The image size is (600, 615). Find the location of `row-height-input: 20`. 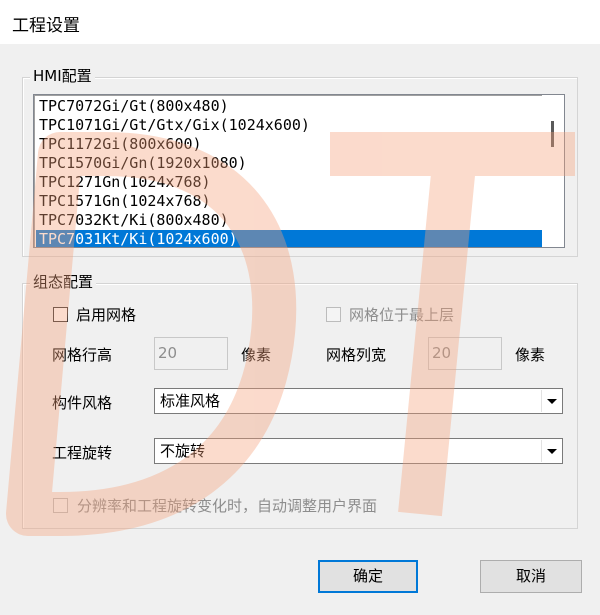

row-height-input: 20 is located at coordinates (191, 353).